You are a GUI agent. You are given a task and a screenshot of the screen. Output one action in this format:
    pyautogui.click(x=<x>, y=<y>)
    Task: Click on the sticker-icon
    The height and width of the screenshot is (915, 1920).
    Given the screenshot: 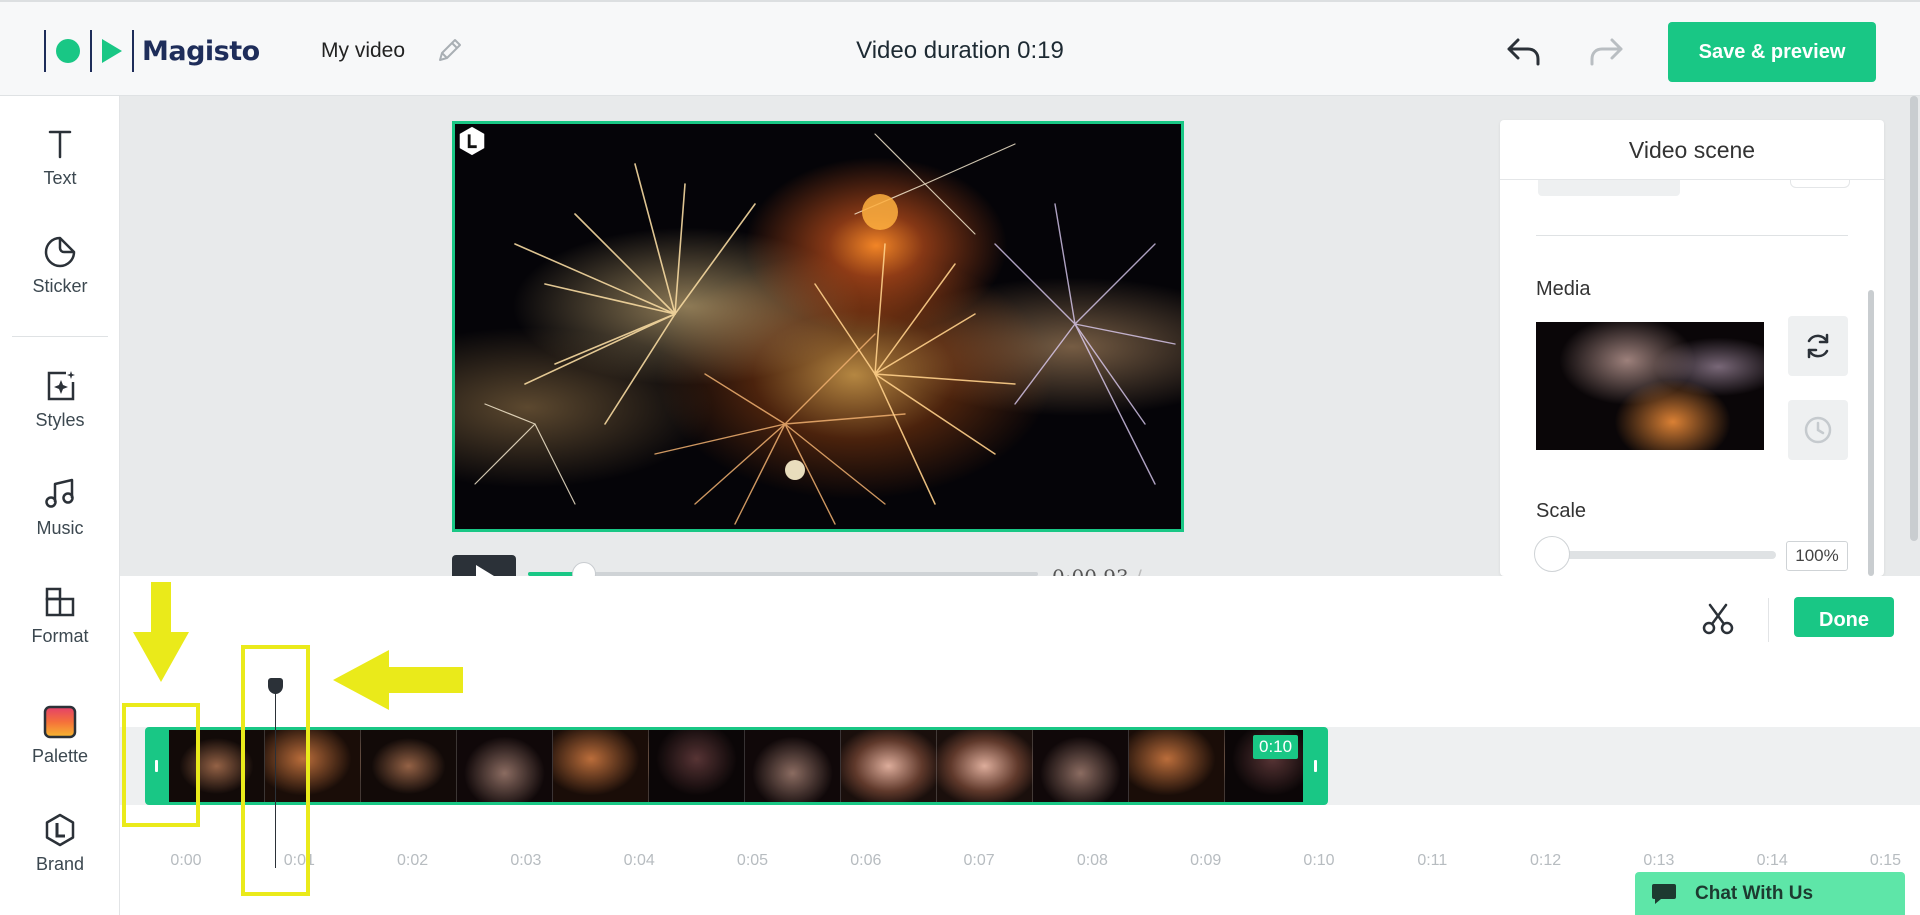 What is the action you would take?
    pyautogui.click(x=60, y=252)
    